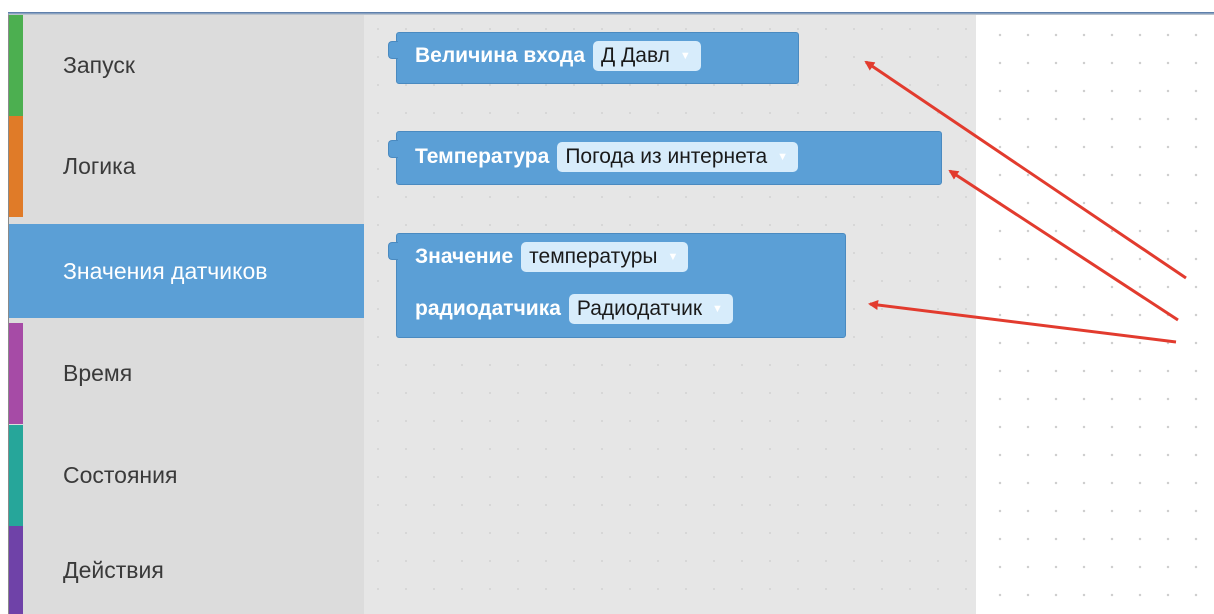 The height and width of the screenshot is (614, 1214). Describe the element at coordinates (186, 570) in the screenshot. I see `category-actions: Действия` at that location.